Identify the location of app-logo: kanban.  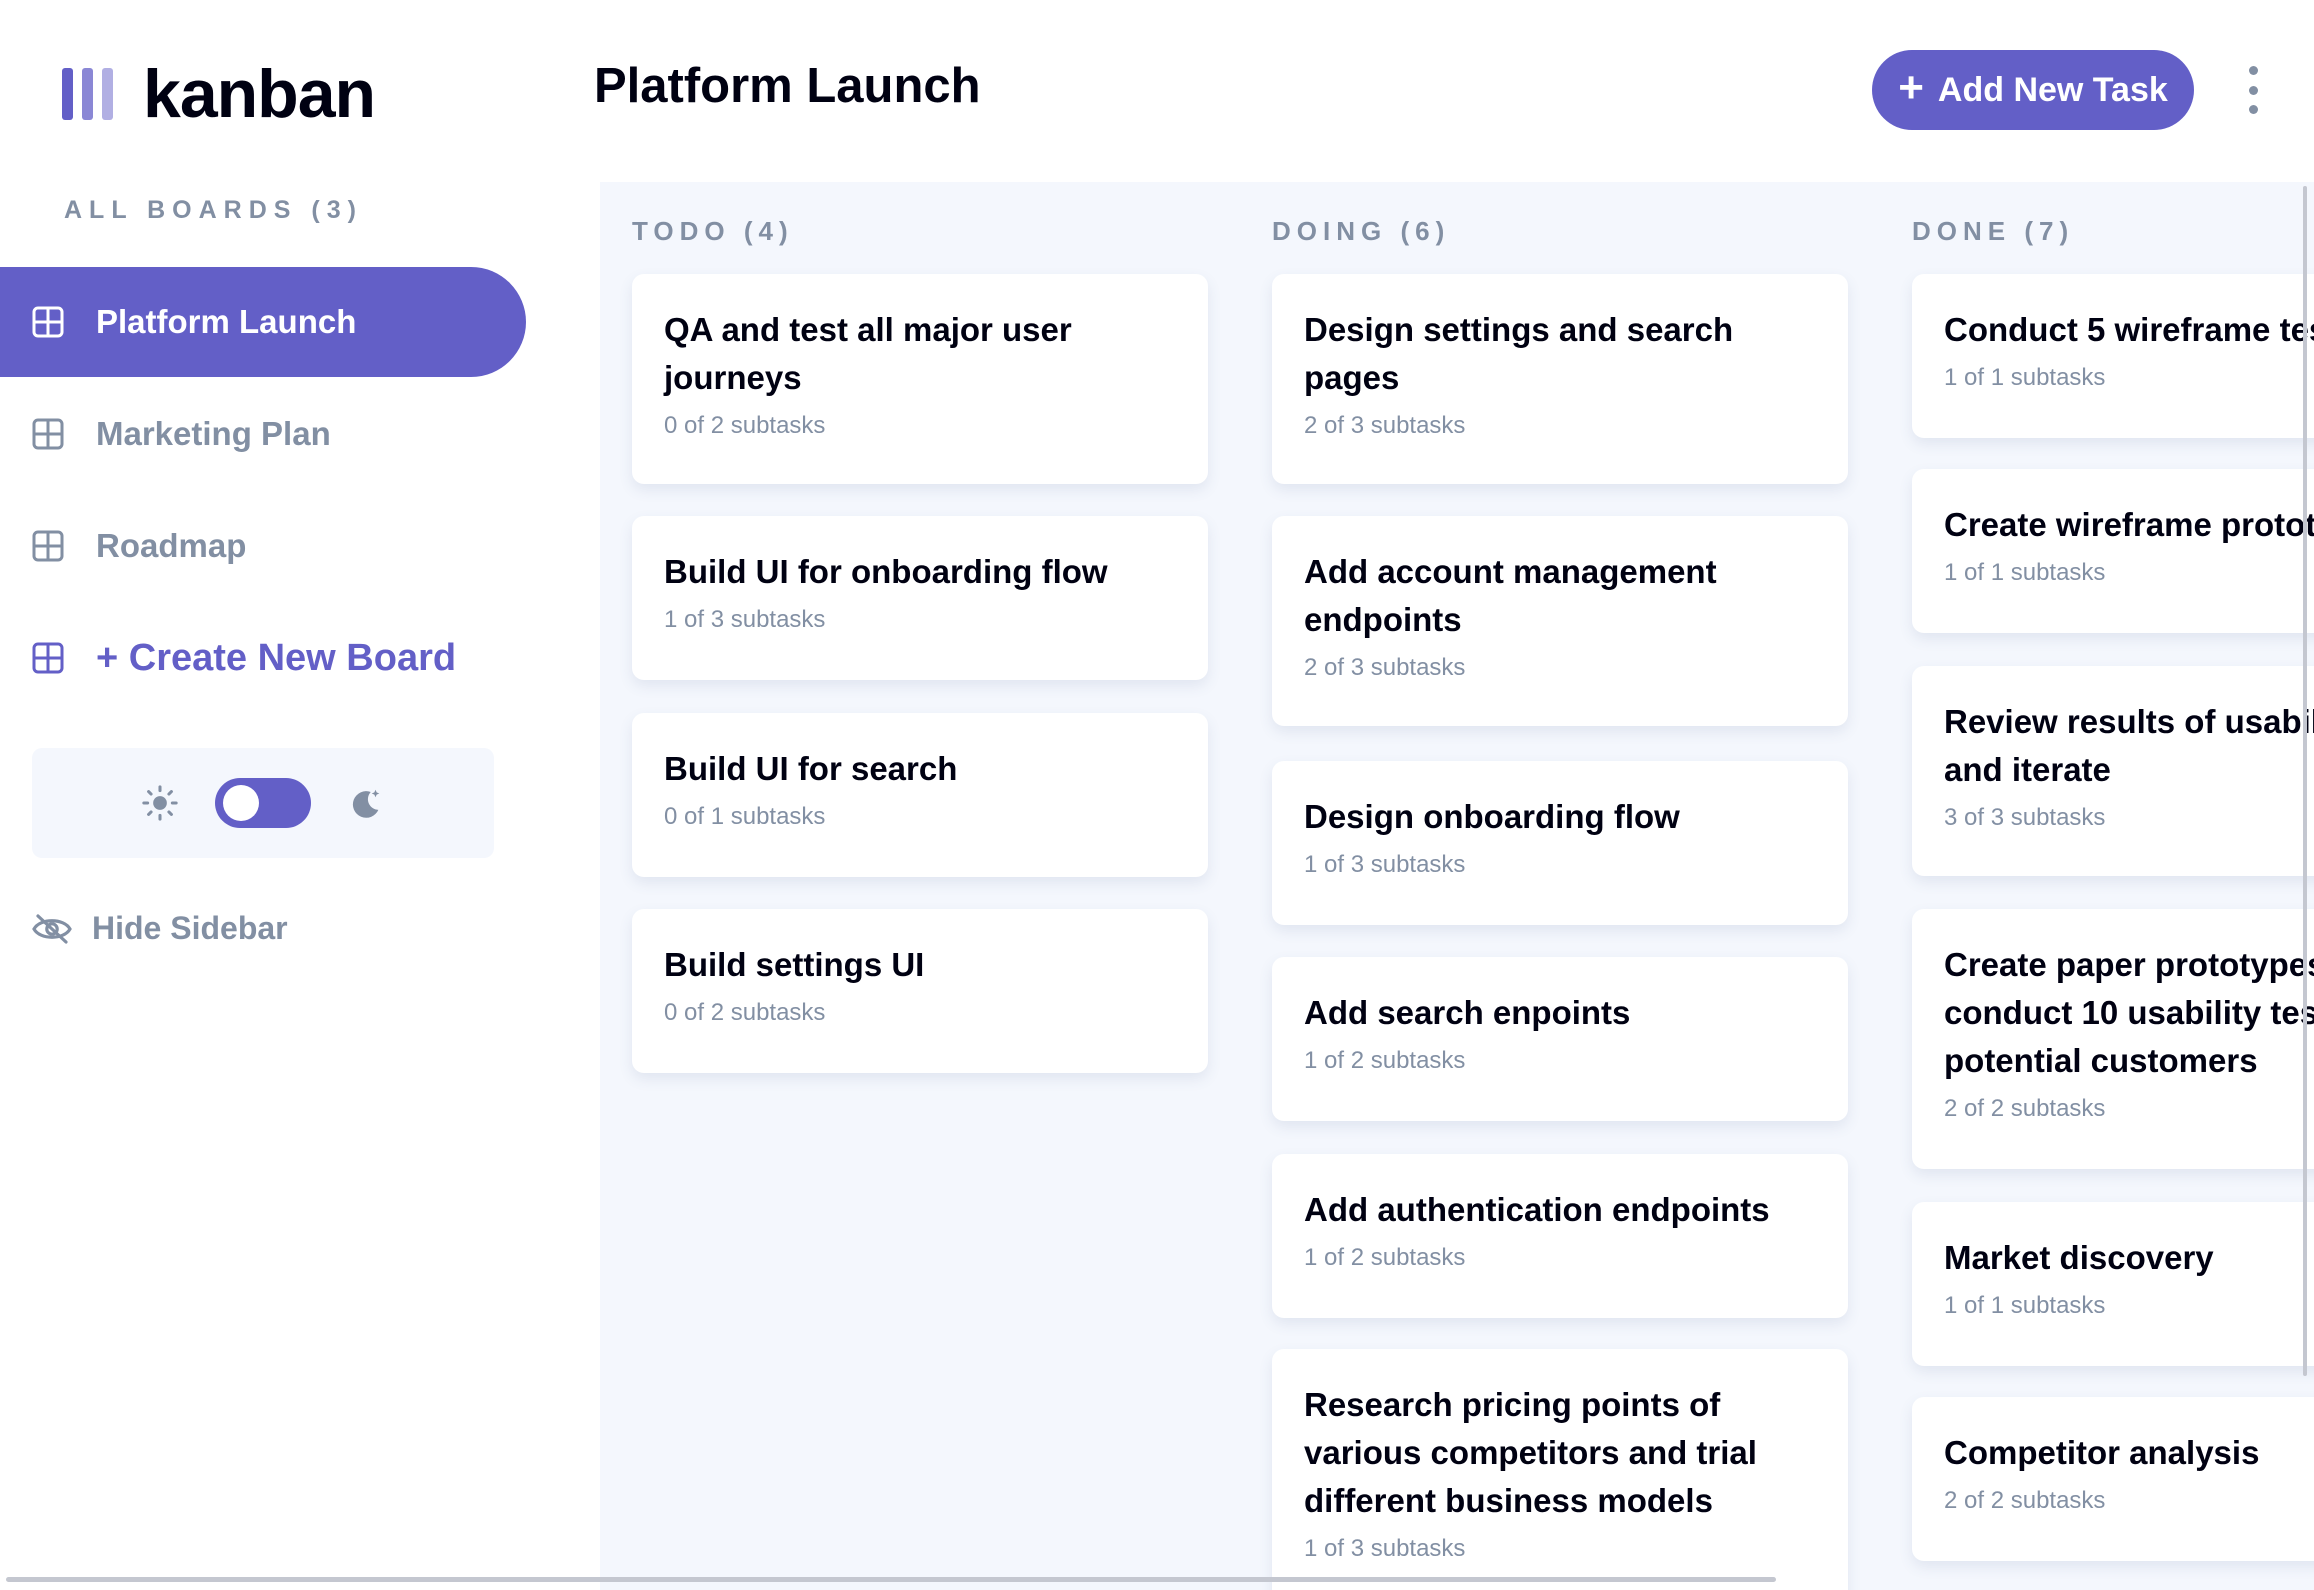
(219, 94).